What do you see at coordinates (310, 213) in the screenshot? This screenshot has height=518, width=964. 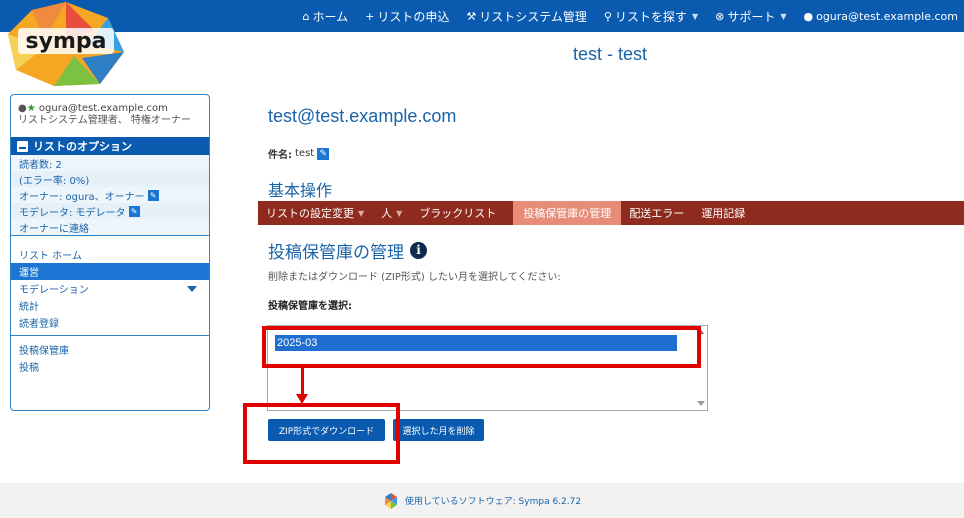 I see `tab-list-settings-label: リストの設定変更` at bounding box center [310, 213].